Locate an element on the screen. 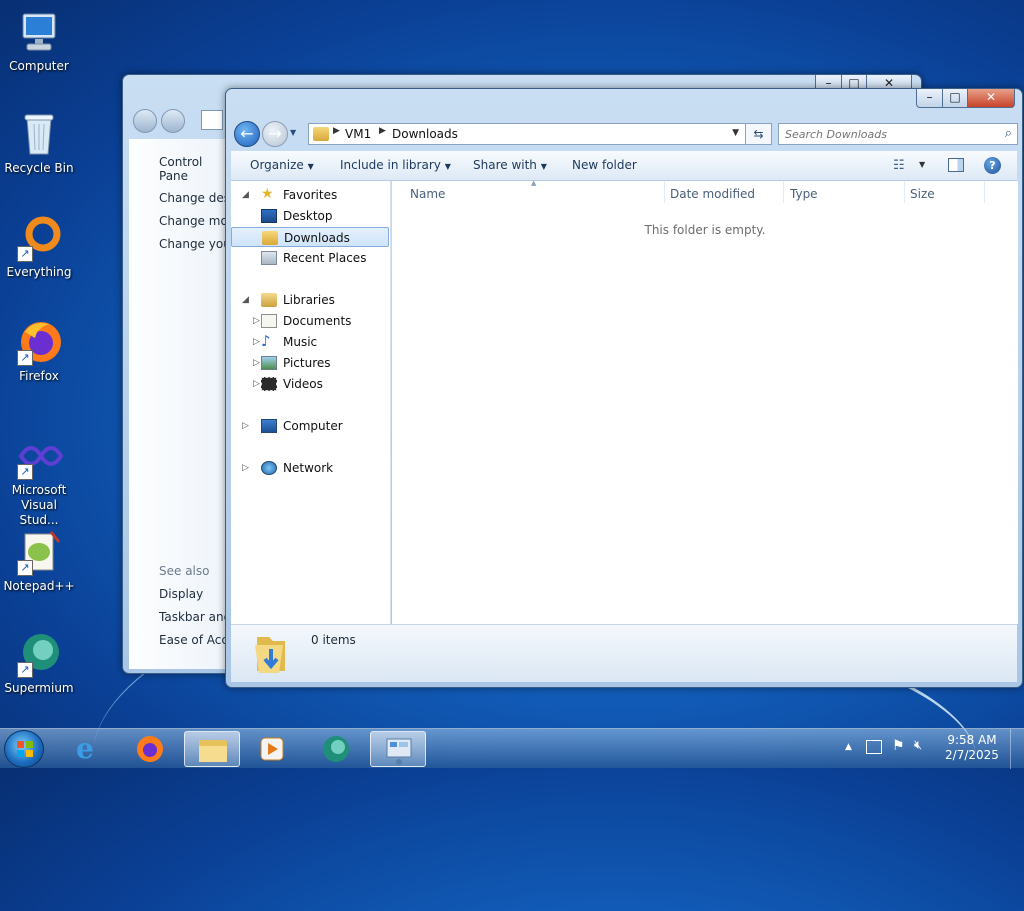 The height and width of the screenshot is (911, 1024). nav-label: Music is located at coordinates (300, 342).